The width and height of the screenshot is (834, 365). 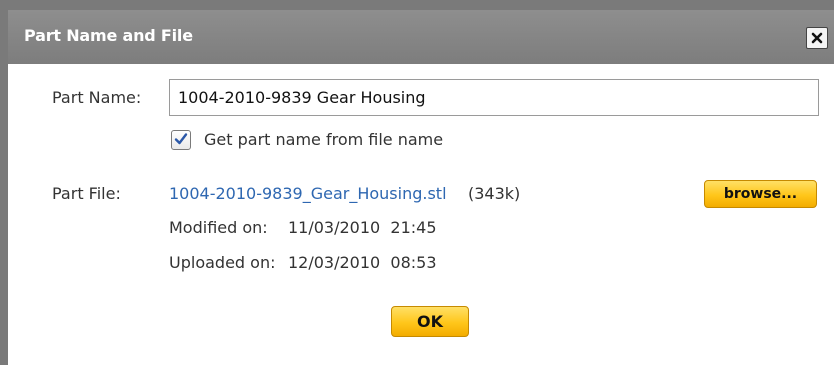 I want to click on dialog-title: Part Name and File, so click(x=108, y=35).